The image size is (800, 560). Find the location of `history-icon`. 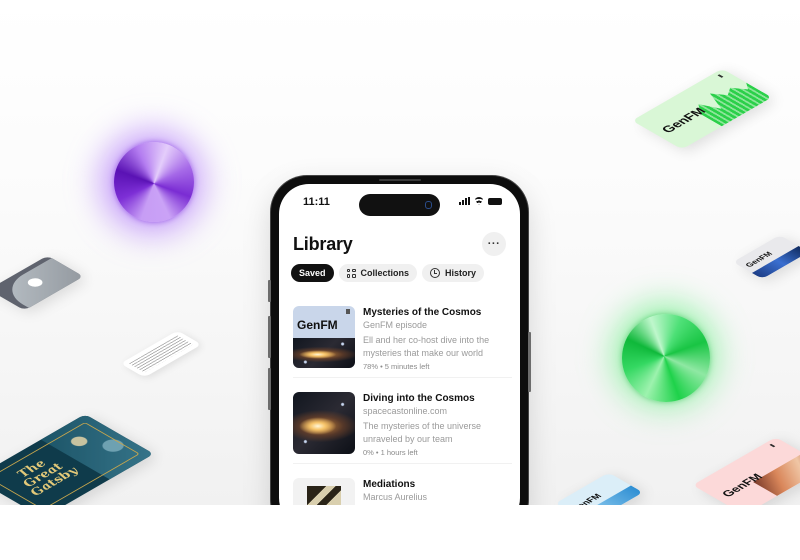

history-icon is located at coordinates (435, 273).